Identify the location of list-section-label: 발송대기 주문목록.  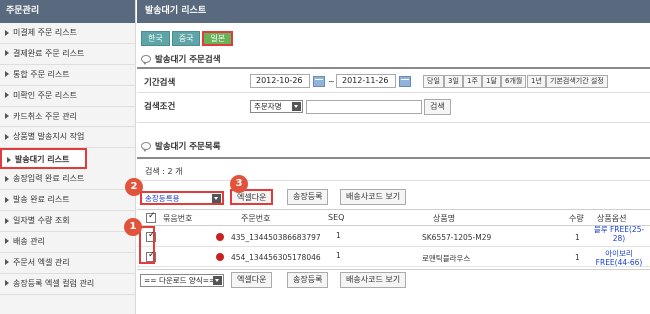
(188, 147).